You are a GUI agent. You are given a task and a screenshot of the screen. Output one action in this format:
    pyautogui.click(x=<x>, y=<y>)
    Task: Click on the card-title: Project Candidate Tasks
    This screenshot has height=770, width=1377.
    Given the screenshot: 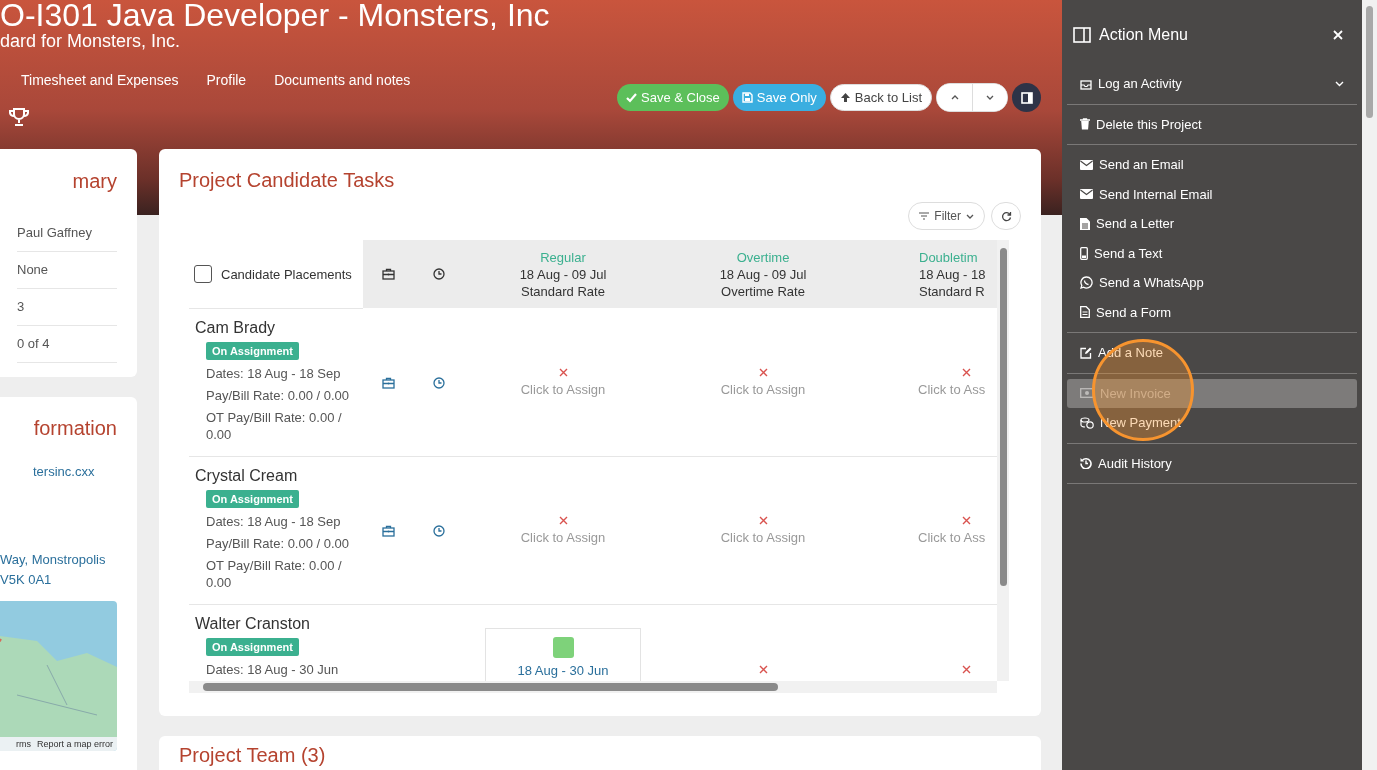 What is the action you would take?
    pyautogui.click(x=287, y=180)
    